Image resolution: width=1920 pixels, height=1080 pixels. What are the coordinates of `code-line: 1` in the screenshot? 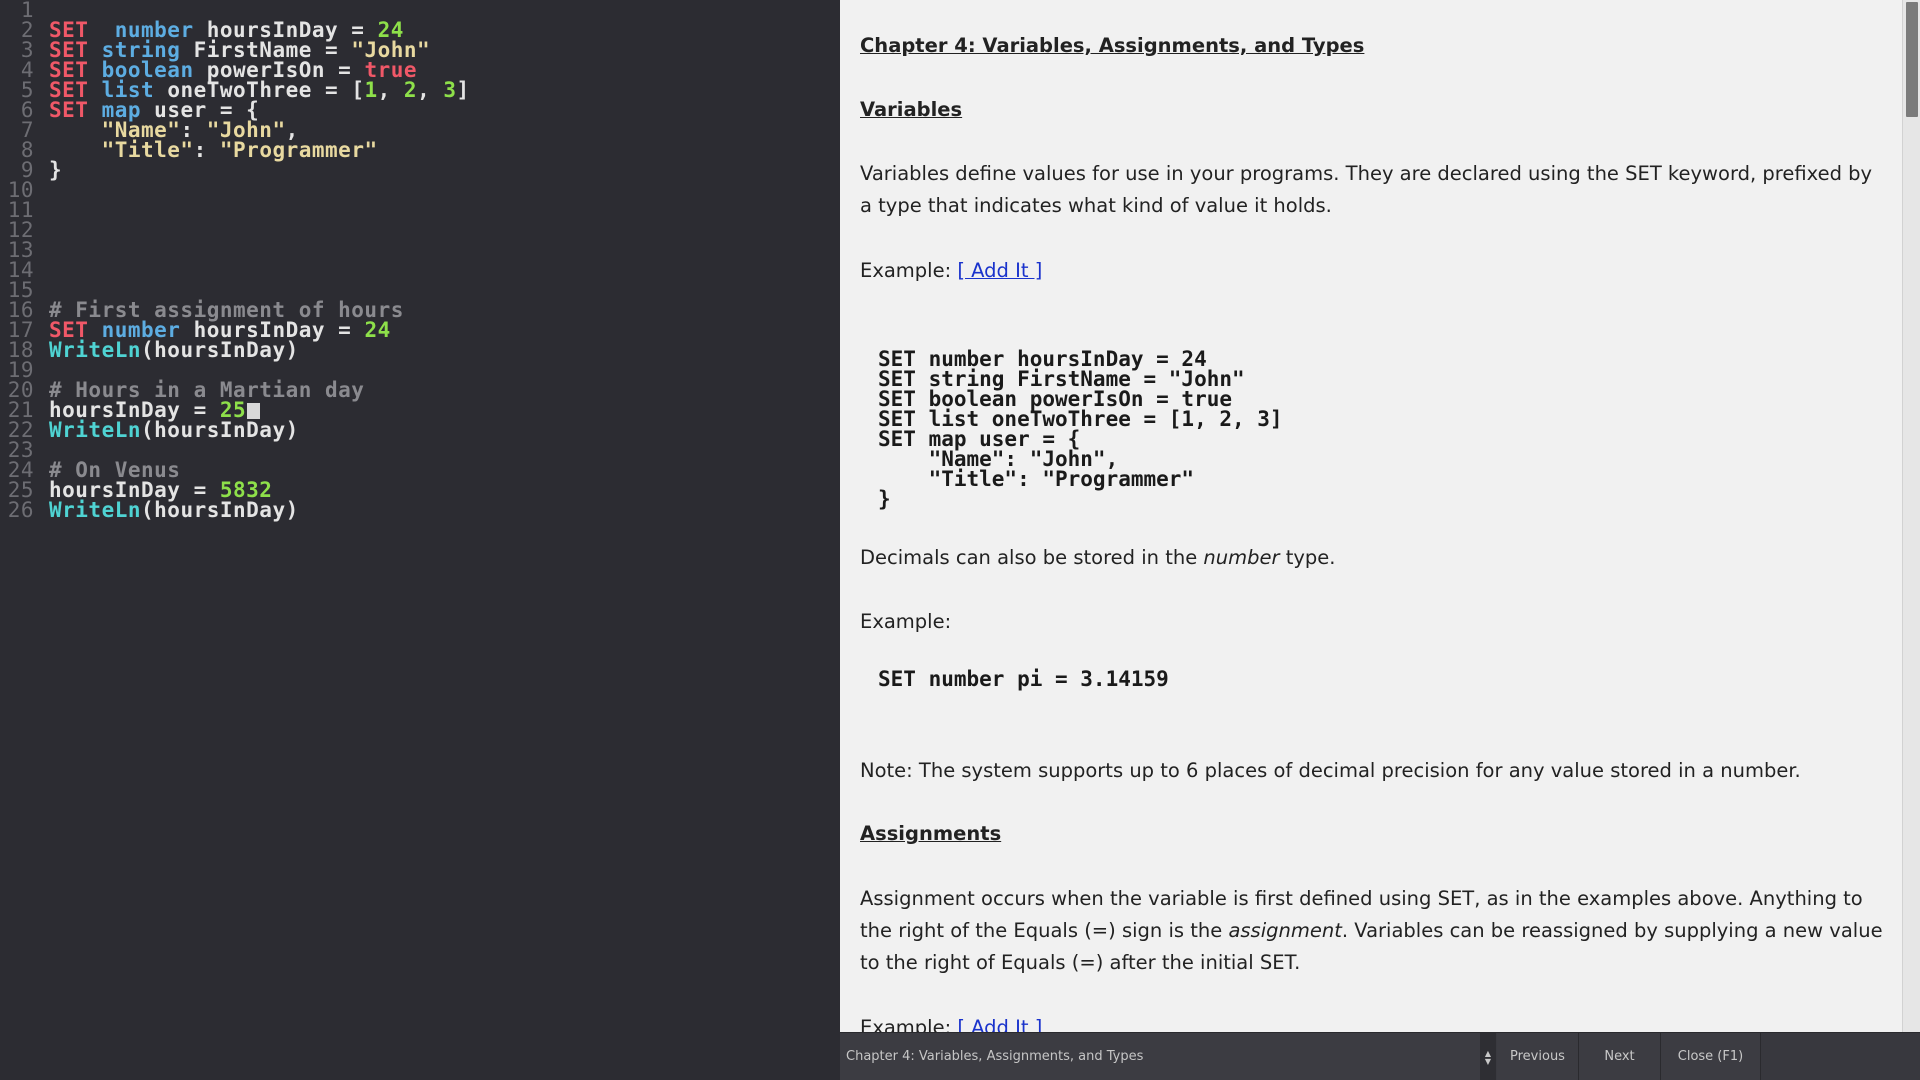 It's located at (420, 10).